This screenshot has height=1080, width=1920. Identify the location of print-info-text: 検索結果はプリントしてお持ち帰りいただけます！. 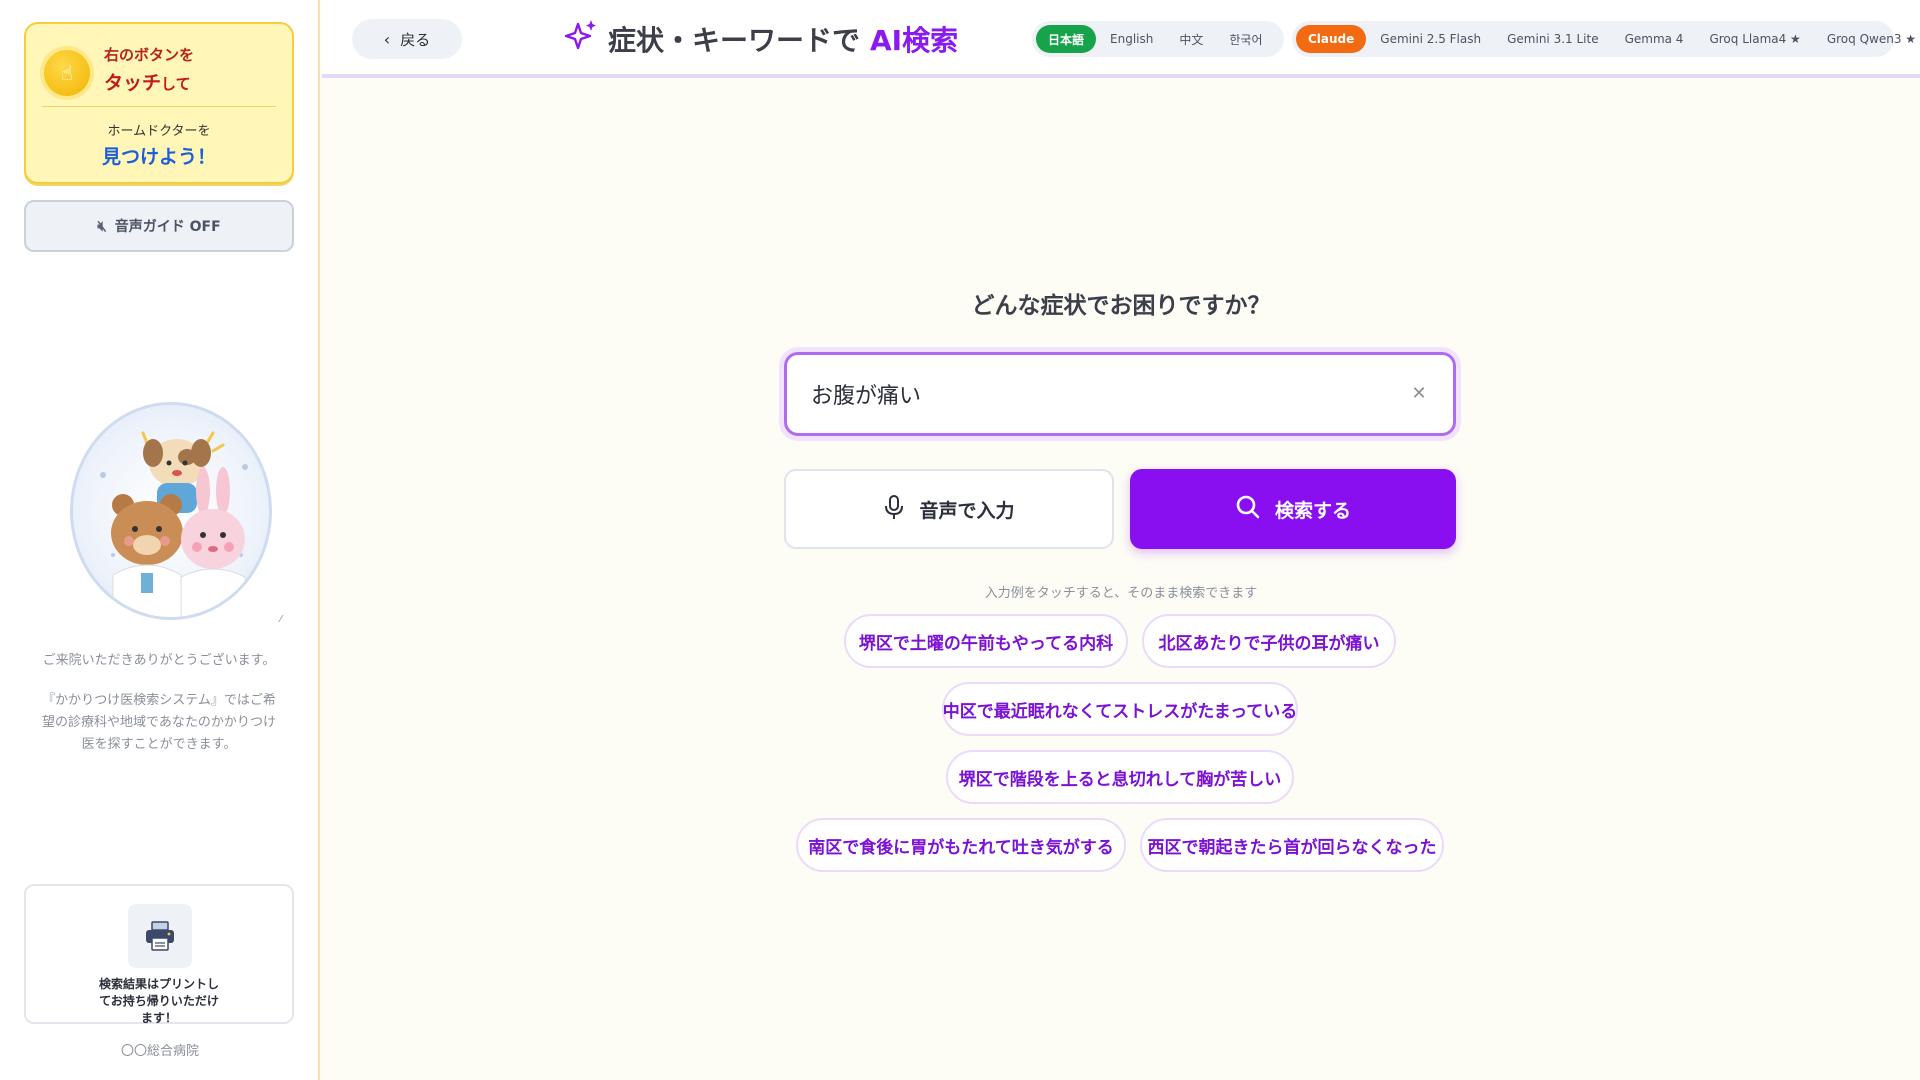
(159, 1001).